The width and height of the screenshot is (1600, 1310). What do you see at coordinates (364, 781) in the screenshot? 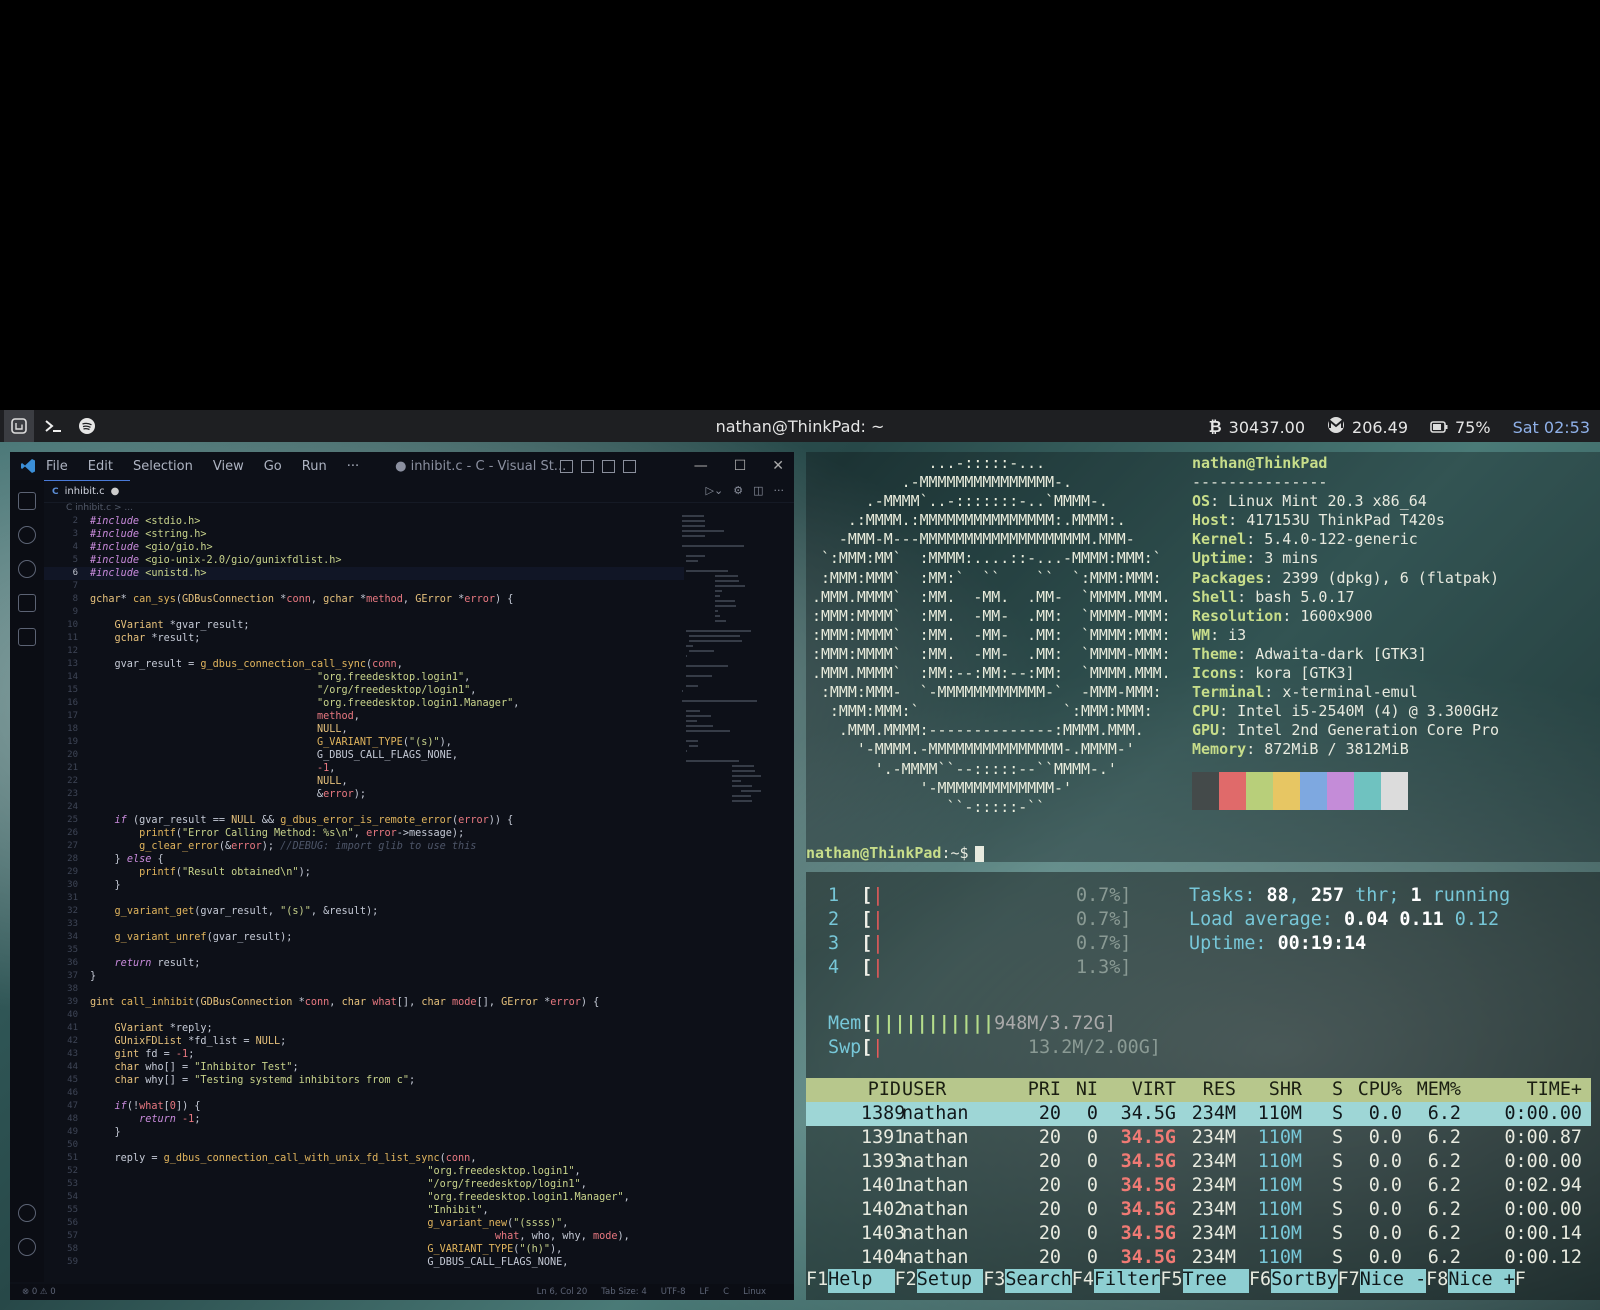
I see `code-line: 22 NULL,` at bounding box center [364, 781].